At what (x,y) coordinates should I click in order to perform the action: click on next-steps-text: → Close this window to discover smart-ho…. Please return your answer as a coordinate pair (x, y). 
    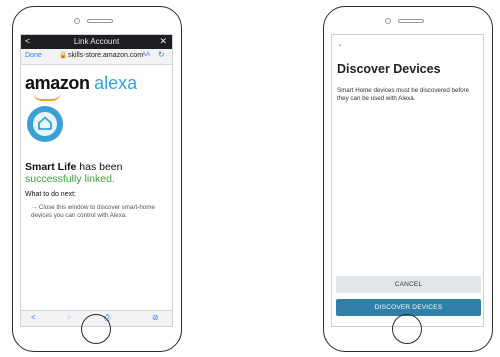
    Looking at the image, I should click on (93, 211).